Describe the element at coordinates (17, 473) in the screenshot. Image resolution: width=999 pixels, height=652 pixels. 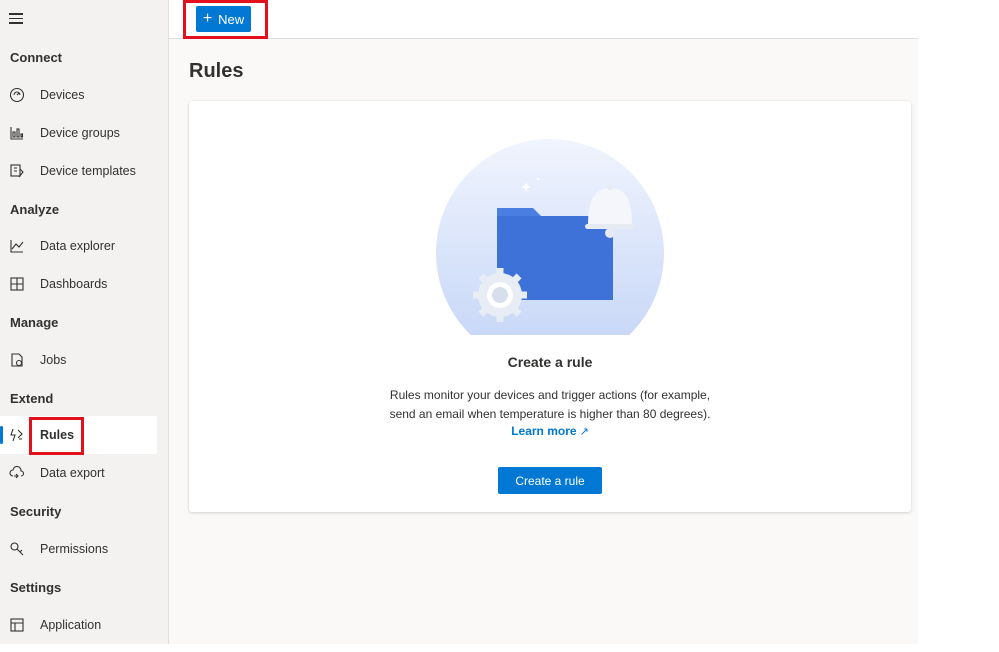
I see `data-export-icon` at that location.